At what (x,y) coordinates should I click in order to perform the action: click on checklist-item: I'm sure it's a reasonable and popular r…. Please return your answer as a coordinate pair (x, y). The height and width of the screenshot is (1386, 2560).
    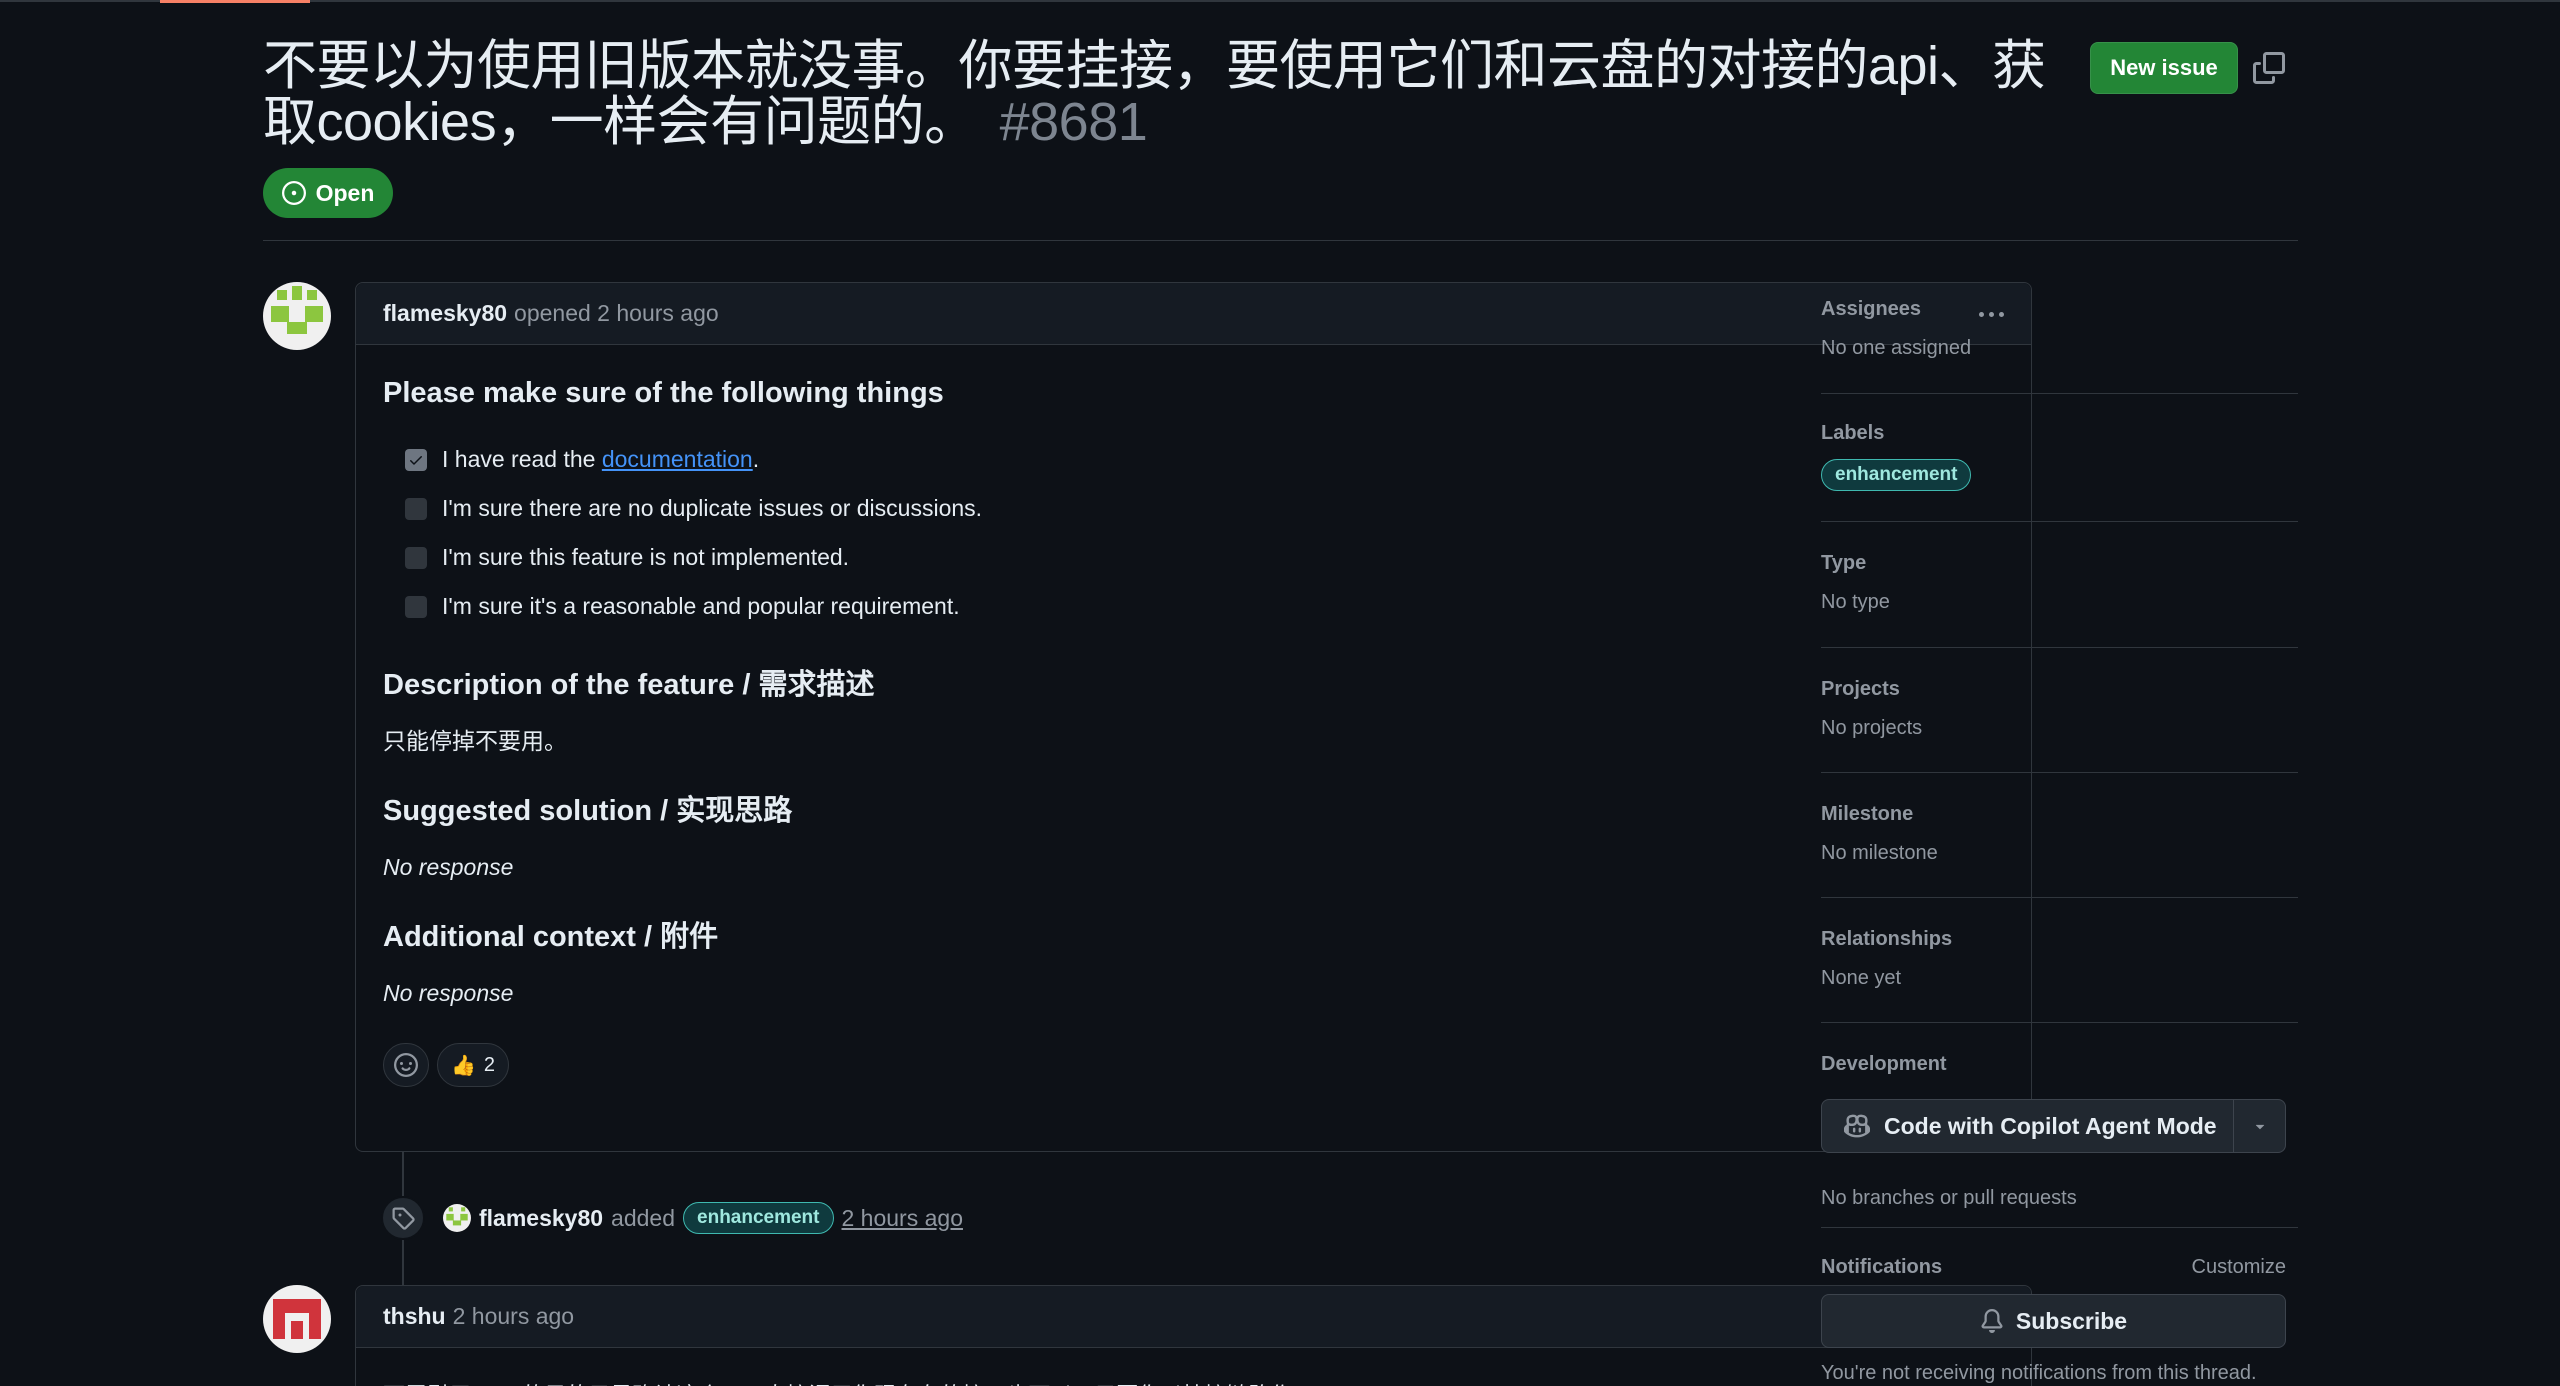
    Looking at the image, I should click on (1204, 606).